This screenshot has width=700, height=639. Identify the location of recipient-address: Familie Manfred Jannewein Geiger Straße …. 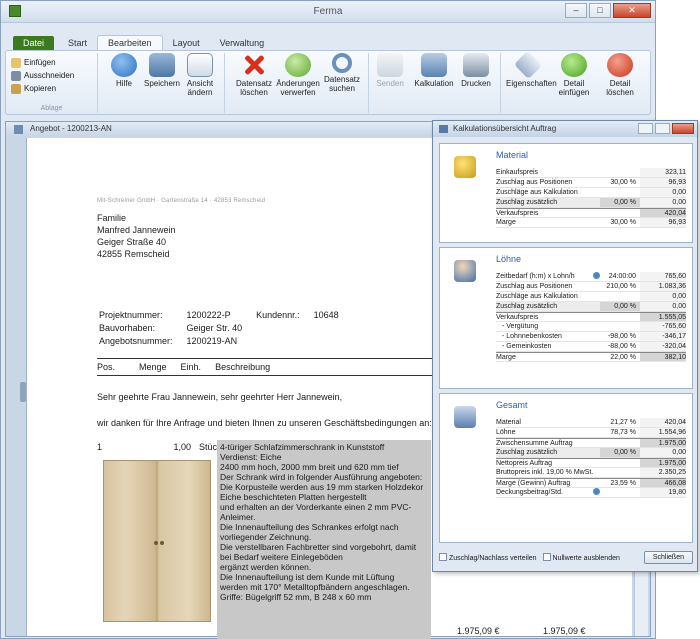
(136, 236).